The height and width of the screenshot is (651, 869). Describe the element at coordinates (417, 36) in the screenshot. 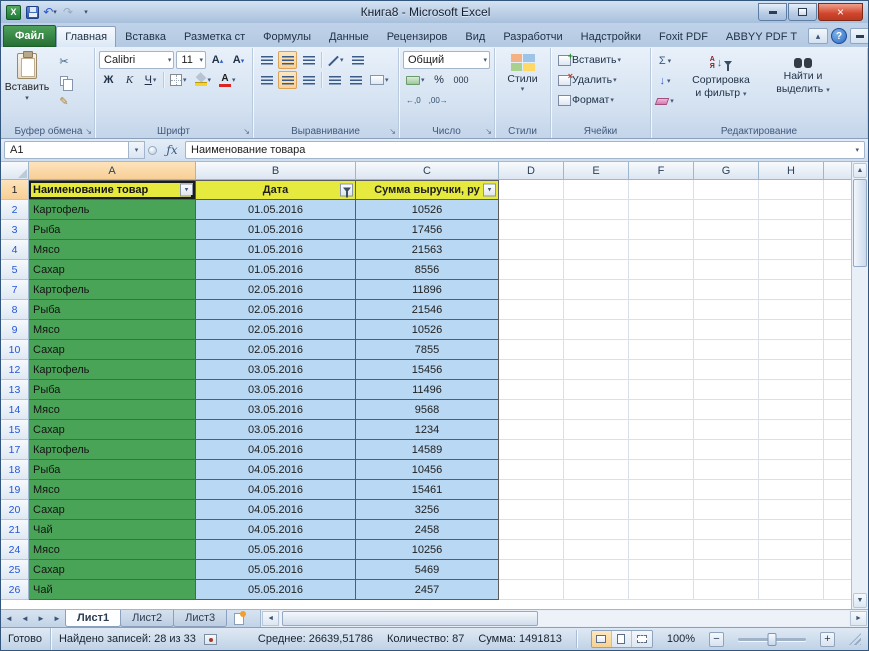

I see `ribbon-tab: Рецензиров` at that location.